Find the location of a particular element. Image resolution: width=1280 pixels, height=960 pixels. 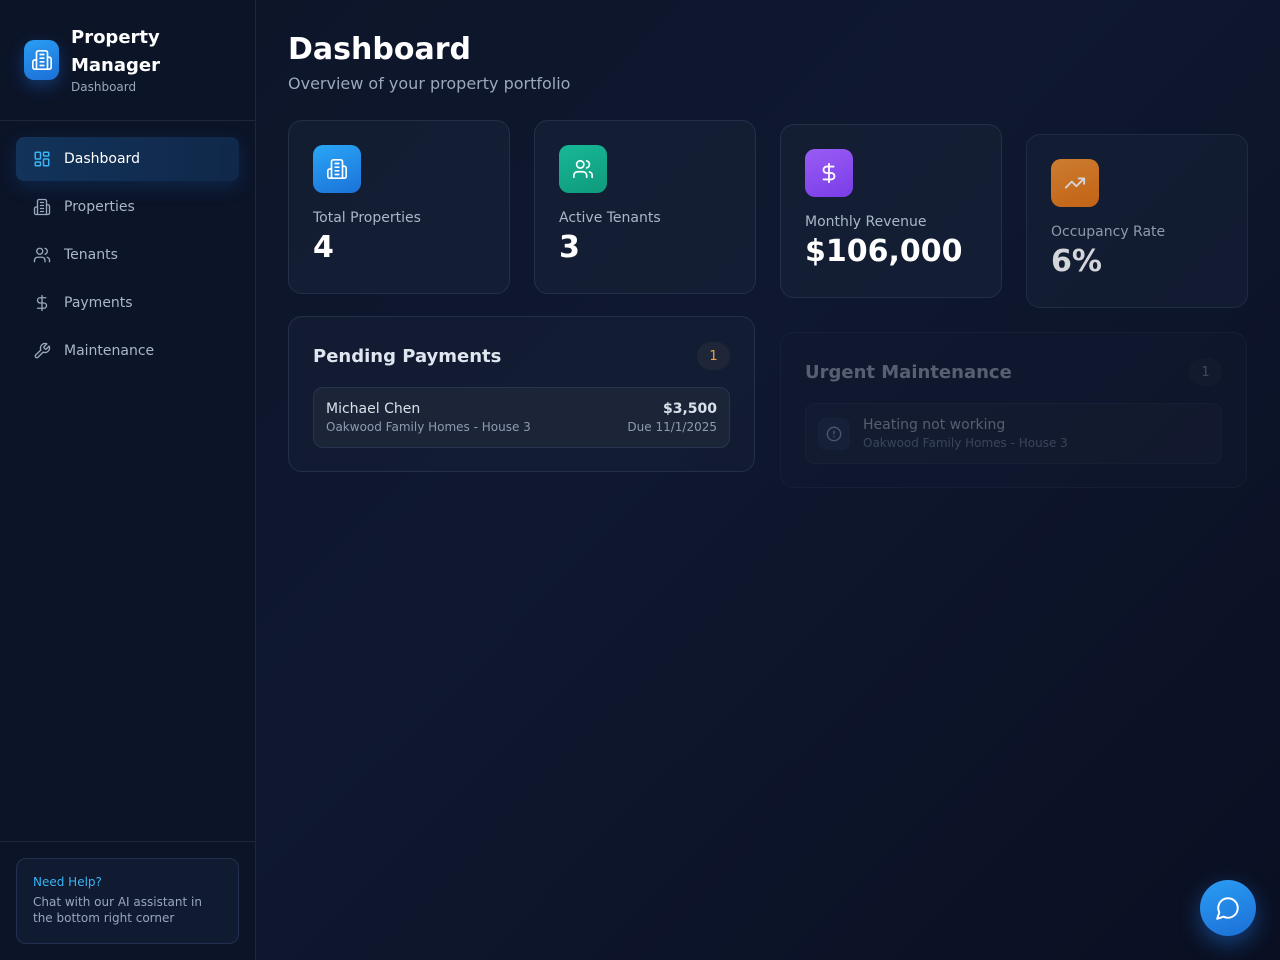

stat-value: 4 is located at coordinates (323, 247).